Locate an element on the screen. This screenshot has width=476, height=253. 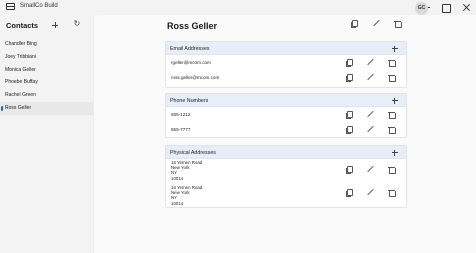
phone-section: Phone Numbers 555-1212 555-7777 is located at coordinates (286, 115).